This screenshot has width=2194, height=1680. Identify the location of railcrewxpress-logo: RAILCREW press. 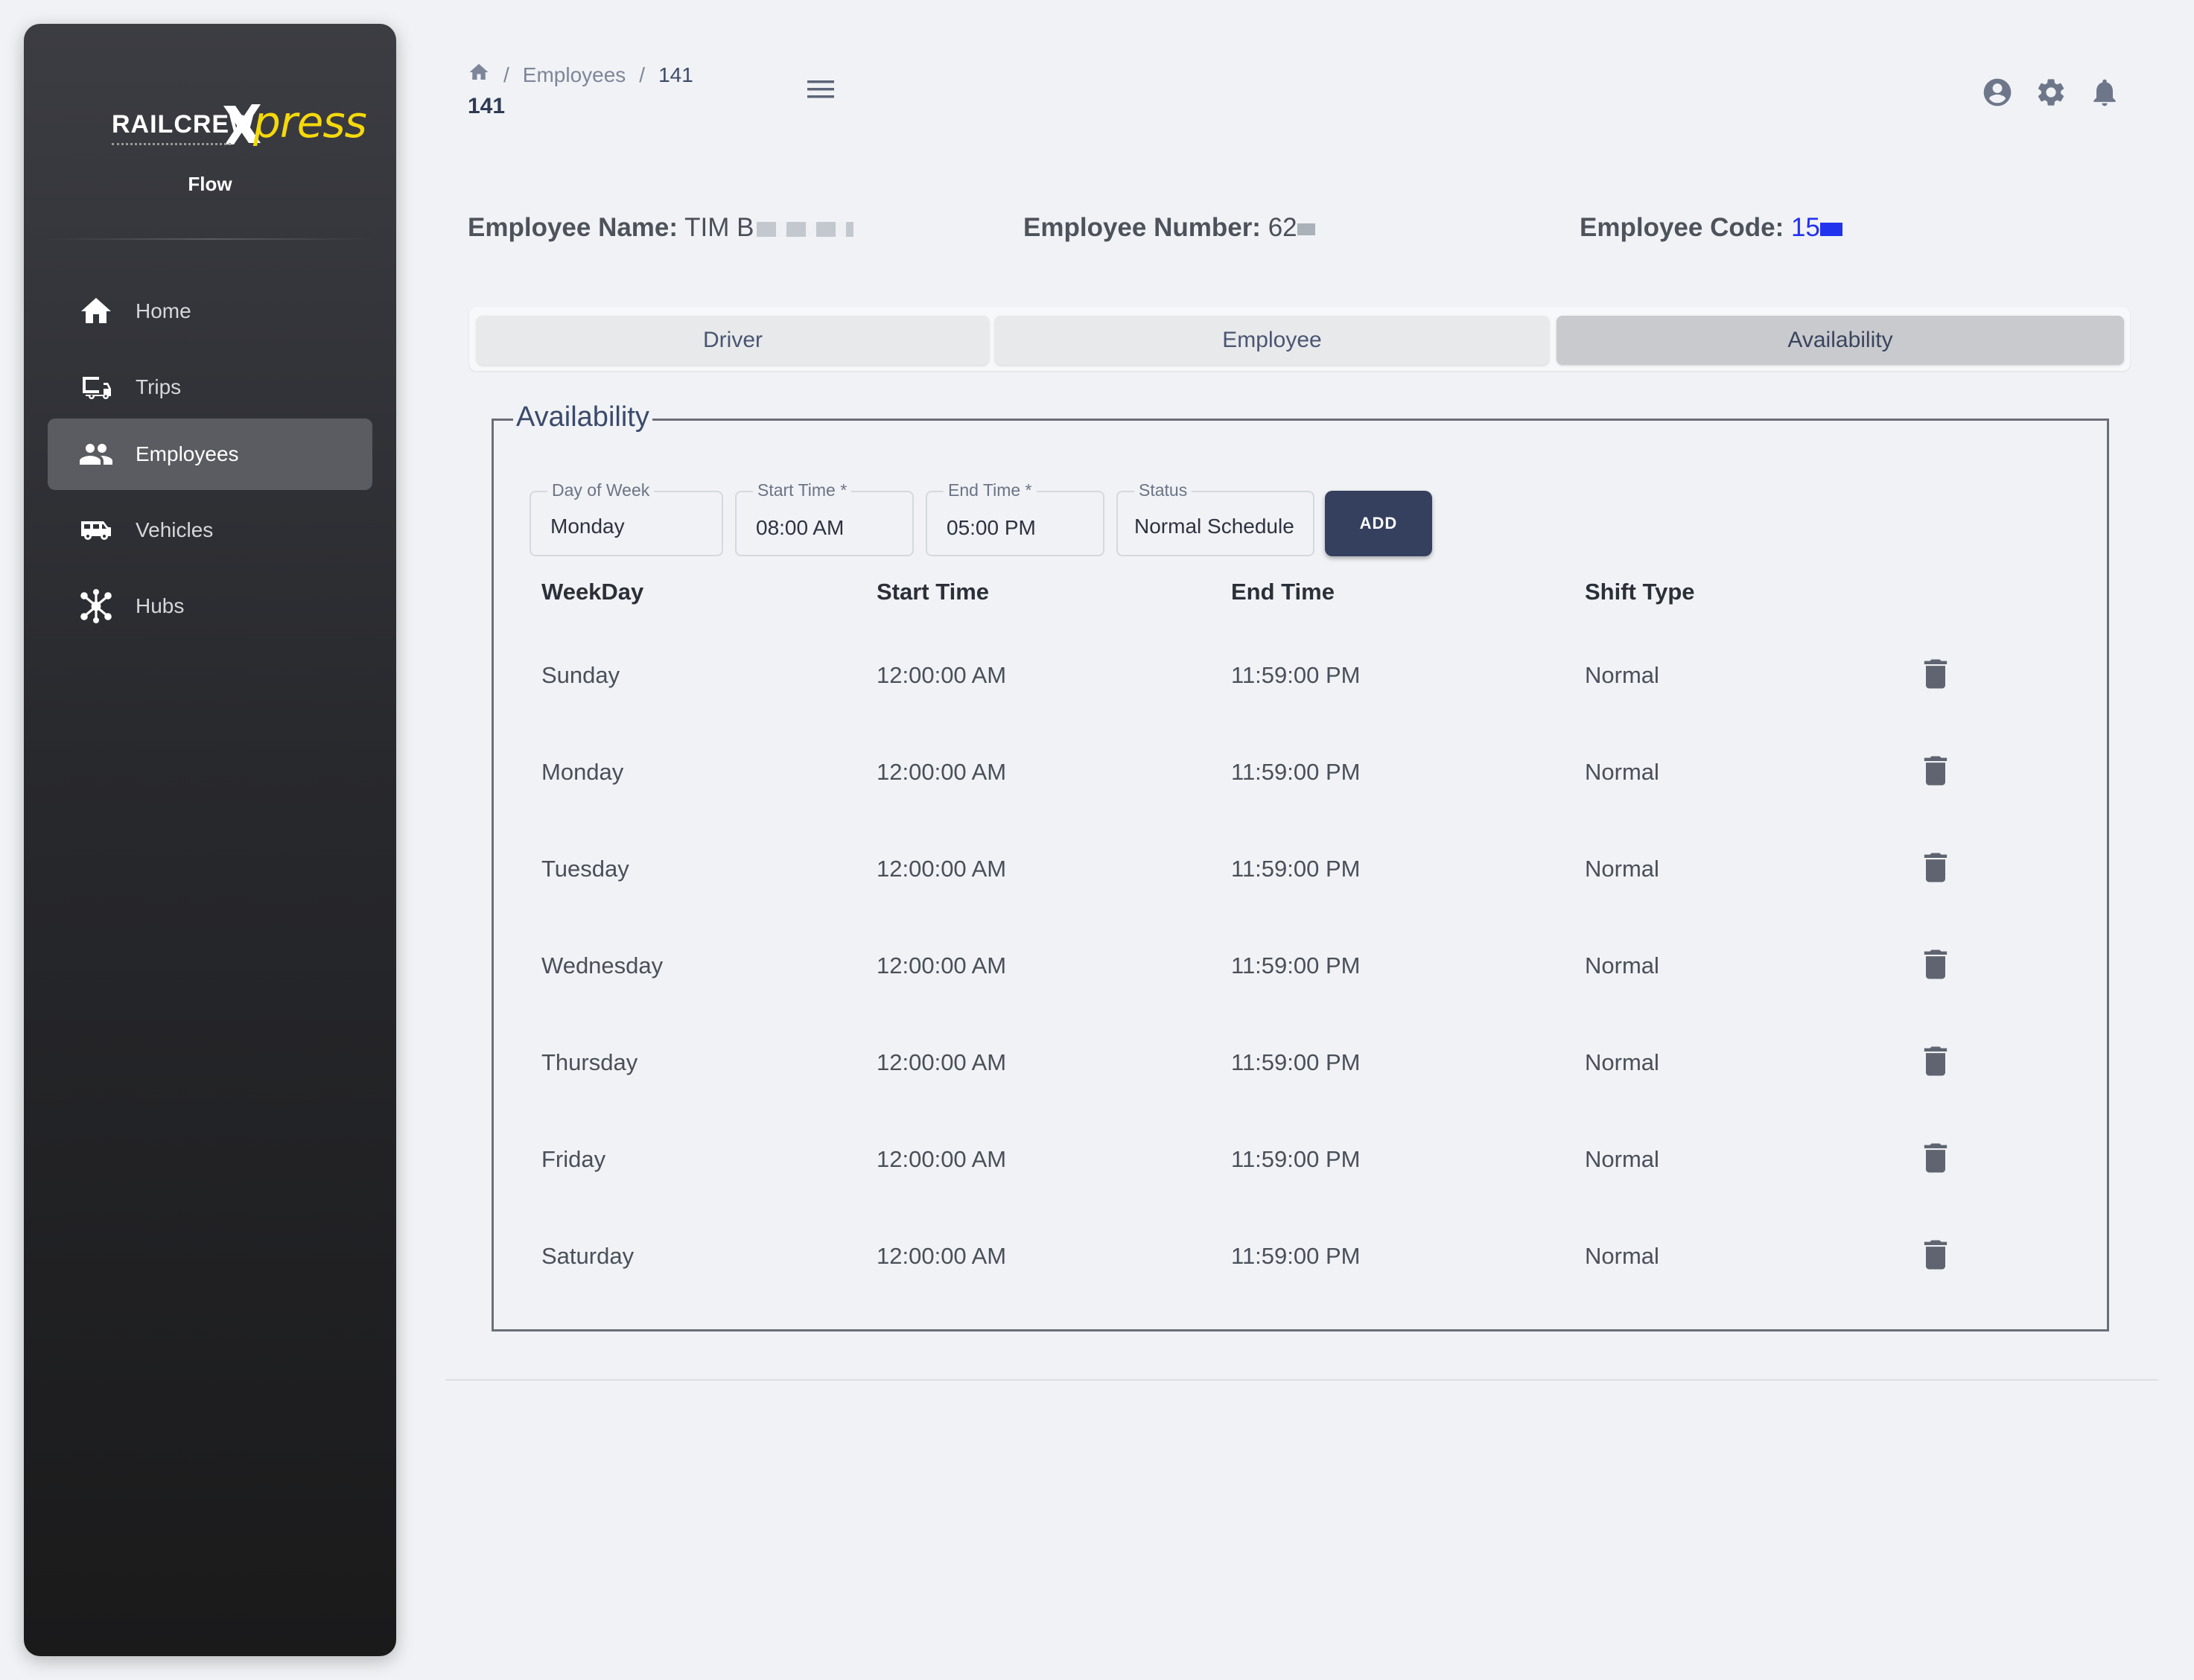
(225, 125).